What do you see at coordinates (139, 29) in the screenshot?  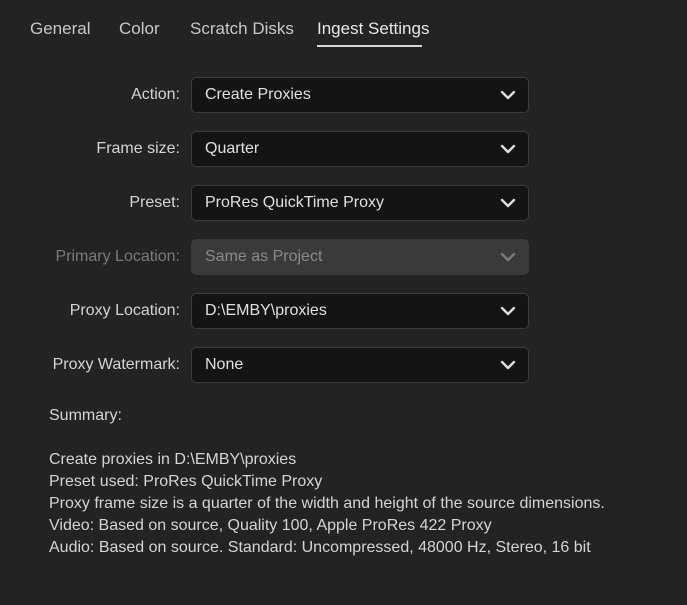 I see `tab-color: Color` at bounding box center [139, 29].